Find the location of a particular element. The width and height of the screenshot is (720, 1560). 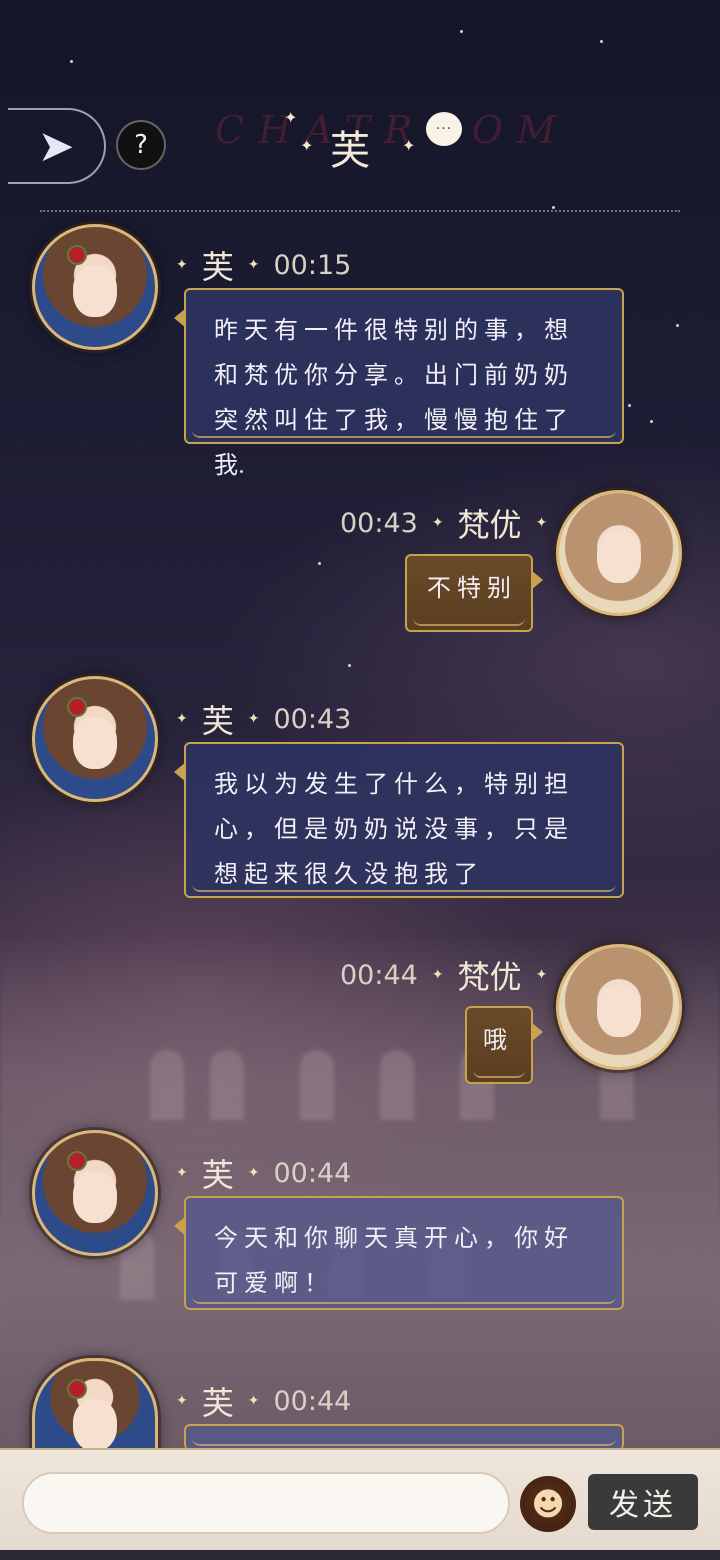

message-time: 00:15 is located at coordinates (312, 265).